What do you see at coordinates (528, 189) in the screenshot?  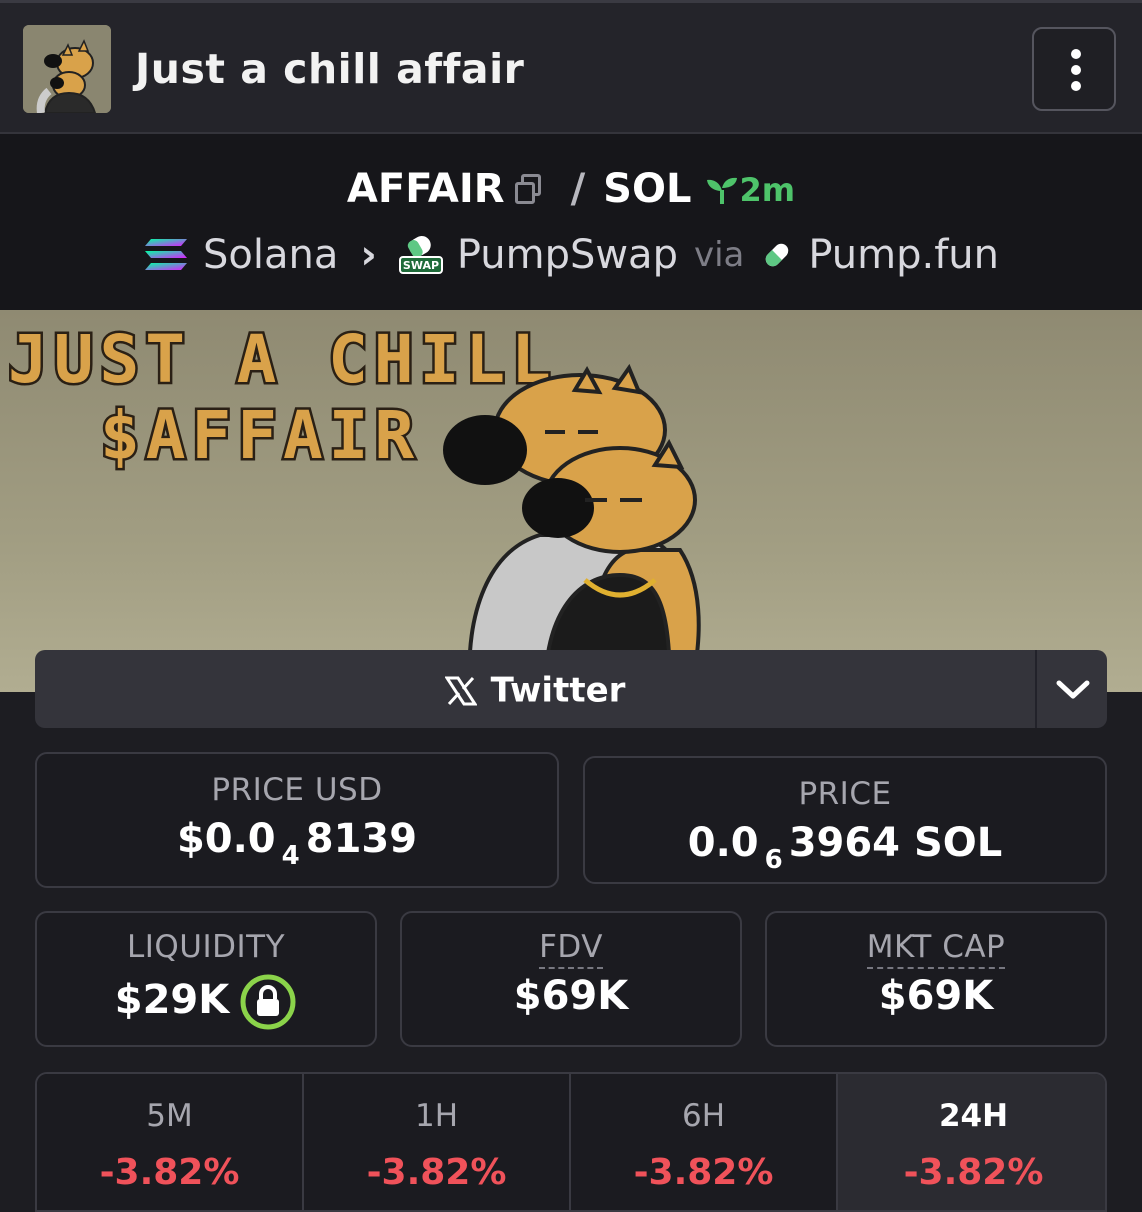 I see `copy-icon` at bounding box center [528, 189].